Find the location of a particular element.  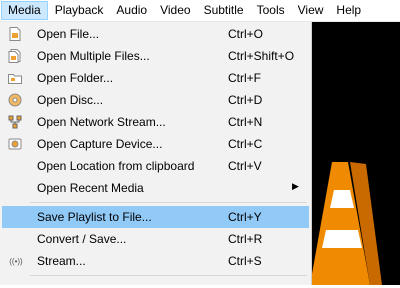

network-icon is located at coordinates (15, 122).